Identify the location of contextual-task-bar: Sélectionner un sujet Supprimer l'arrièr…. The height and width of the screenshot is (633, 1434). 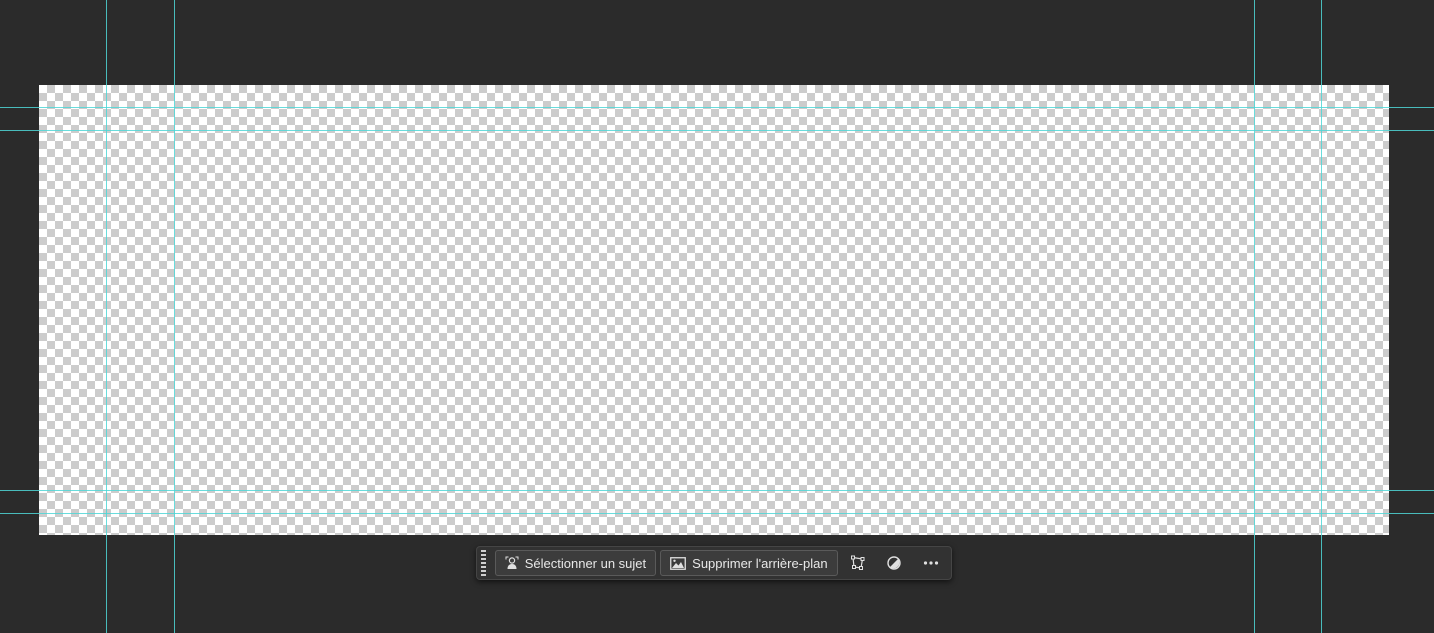
(714, 563).